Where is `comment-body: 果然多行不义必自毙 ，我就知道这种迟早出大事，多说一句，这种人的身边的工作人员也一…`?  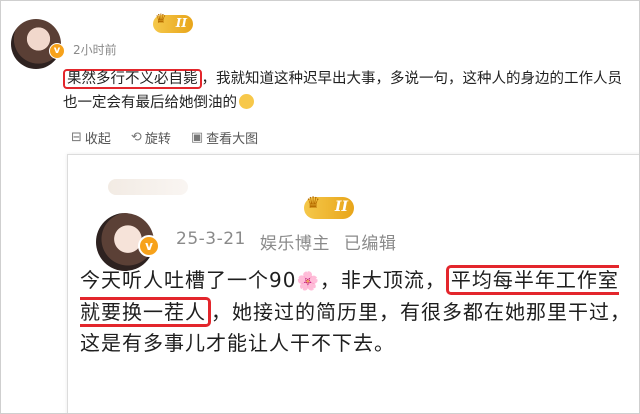 comment-body: 果然多行不义必自毙 ，我就知道这种迟早出大事，多说一句，这种人的身边的工作人员也一… is located at coordinates (349, 91).